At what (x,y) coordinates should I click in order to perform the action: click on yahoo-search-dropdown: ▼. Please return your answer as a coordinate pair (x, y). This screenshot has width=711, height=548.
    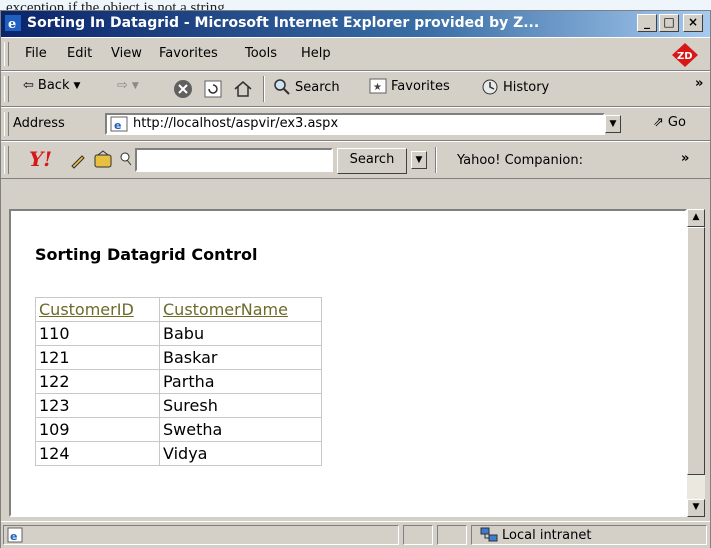
    Looking at the image, I should click on (419, 160).